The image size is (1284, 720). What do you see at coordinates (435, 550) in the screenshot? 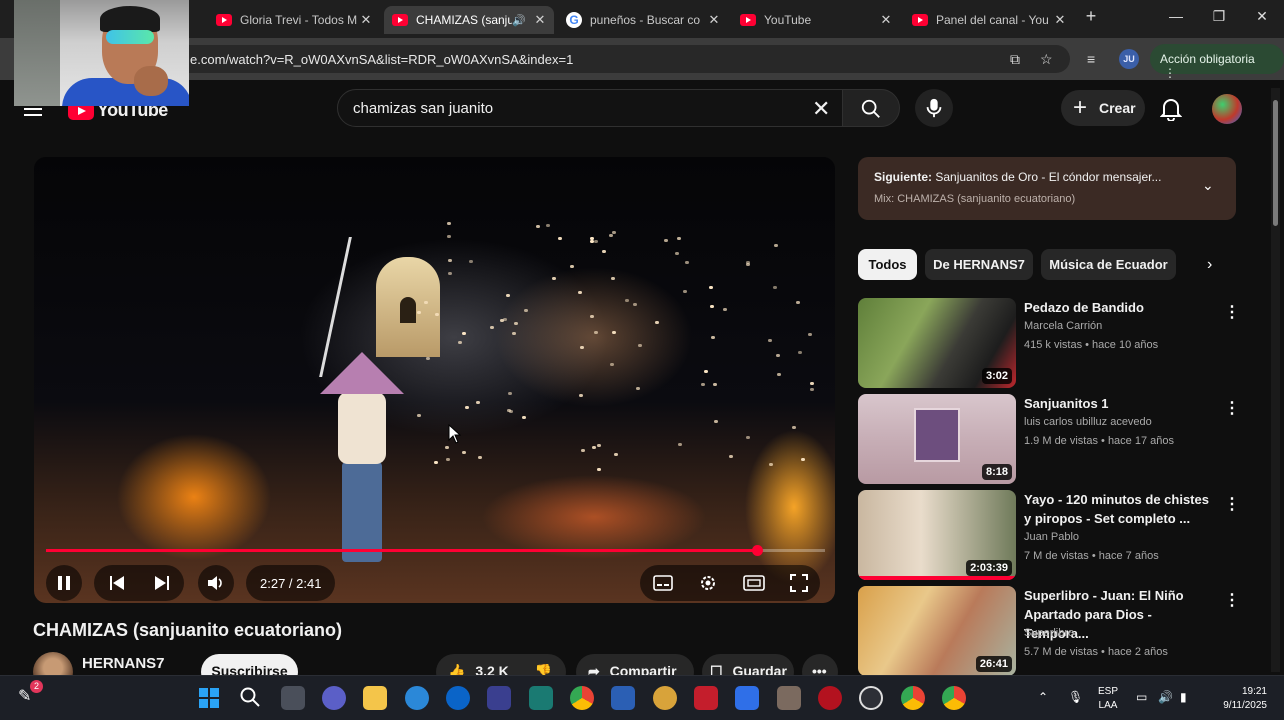
I see `progress-bar` at bounding box center [435, 550].